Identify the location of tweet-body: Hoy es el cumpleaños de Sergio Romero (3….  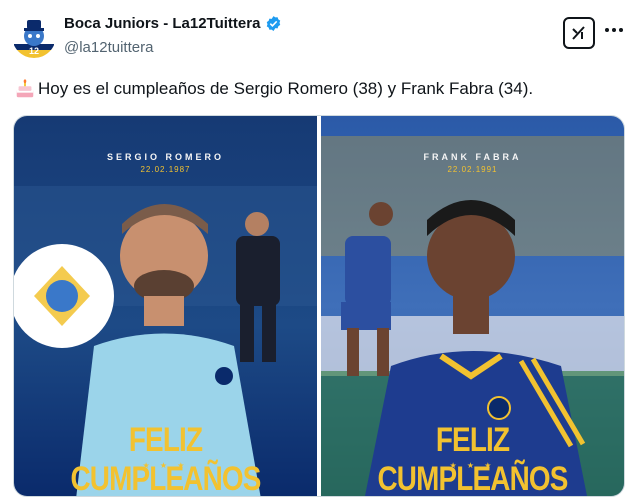
(286, 88).